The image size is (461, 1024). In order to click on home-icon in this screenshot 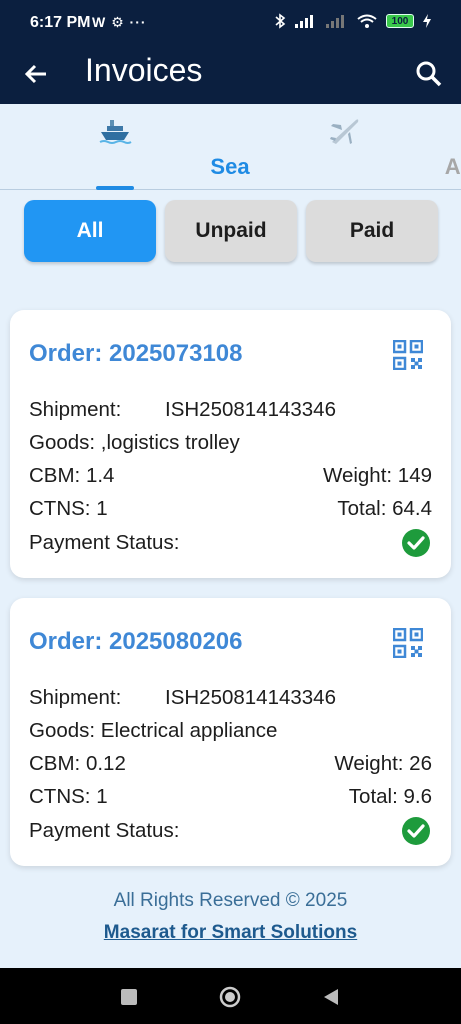, I will do `click(230, 997)`.